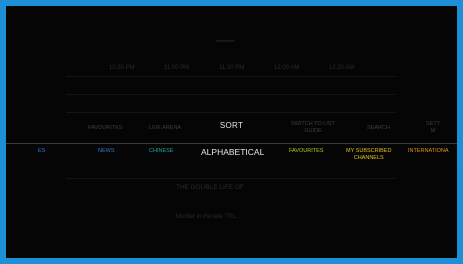 The image size is (463, 264). I want to click on guide-time: 11:30 PM, so click(232, 68).